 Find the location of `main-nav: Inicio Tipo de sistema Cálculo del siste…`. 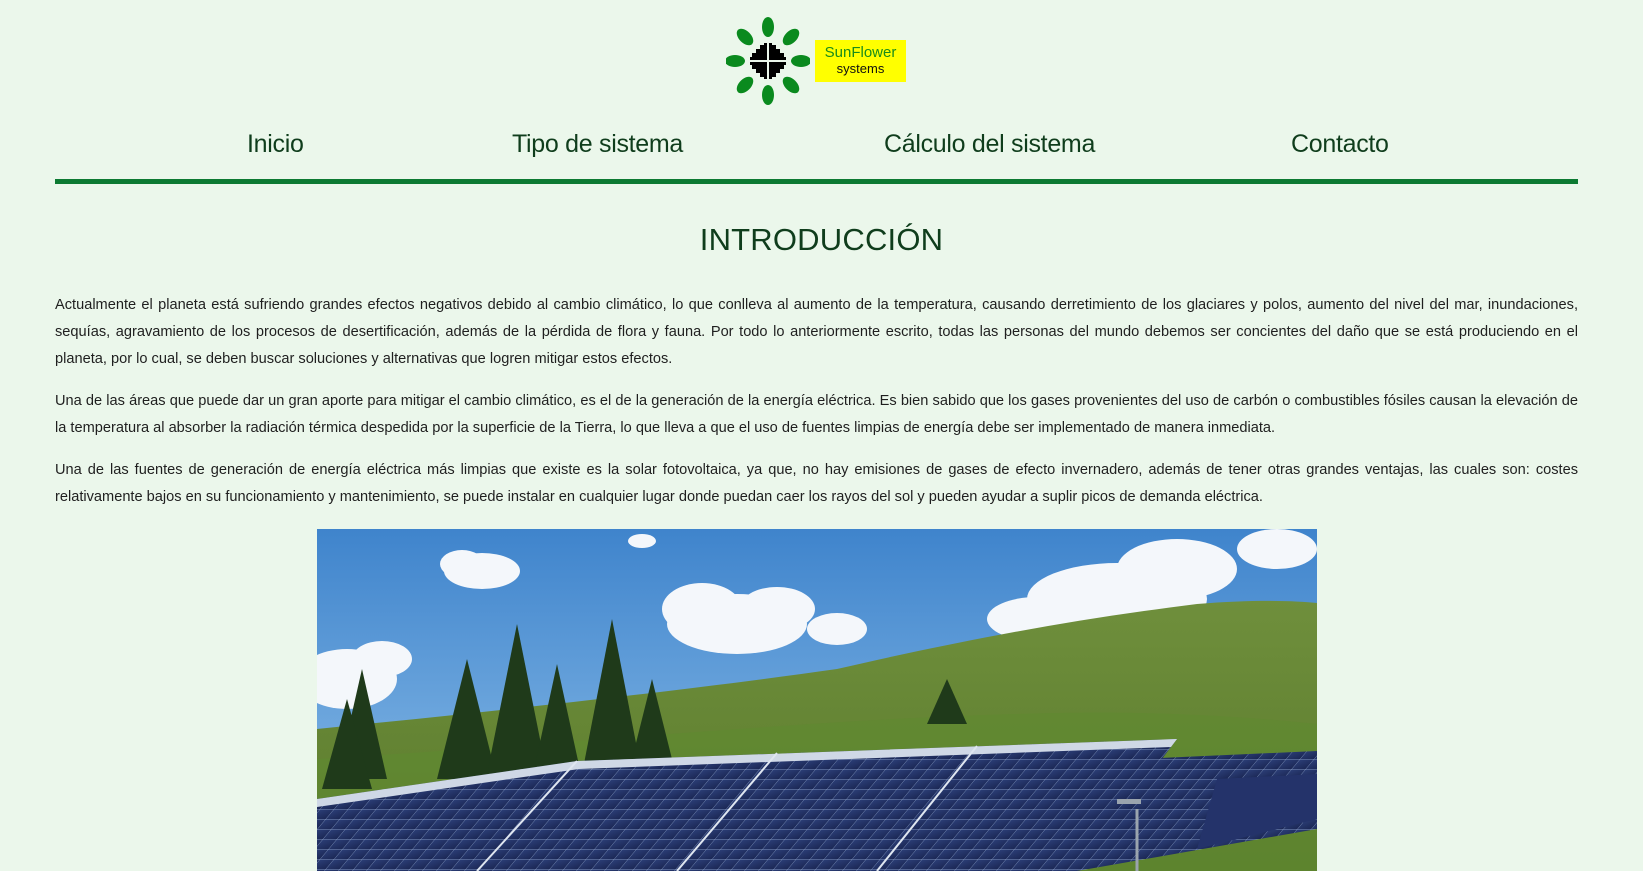

main-nav: Inicio Tipo de sistema Cálculo del siste… is located at coordinates (816, 152).